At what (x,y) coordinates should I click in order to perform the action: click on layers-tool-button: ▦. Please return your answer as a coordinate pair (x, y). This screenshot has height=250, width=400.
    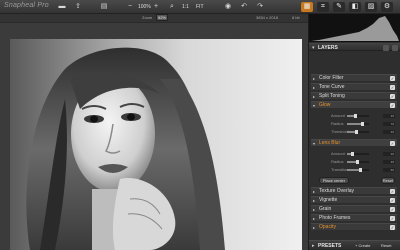
    Looking at the image, I should click on (307, 7).